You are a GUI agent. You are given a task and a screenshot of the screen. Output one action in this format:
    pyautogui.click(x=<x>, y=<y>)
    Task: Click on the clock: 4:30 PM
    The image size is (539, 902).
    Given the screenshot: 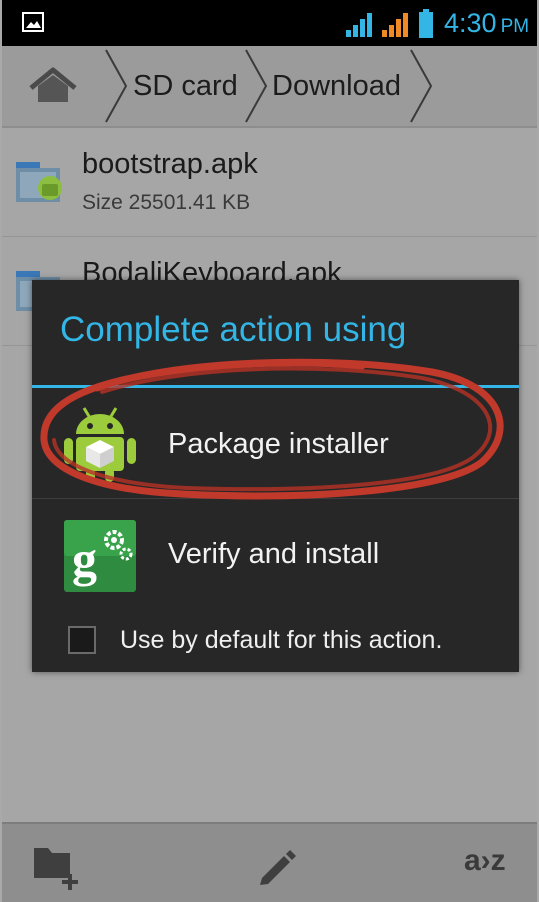 What is the action you would take?
    pyautogui.click(x=487, y=23)
    